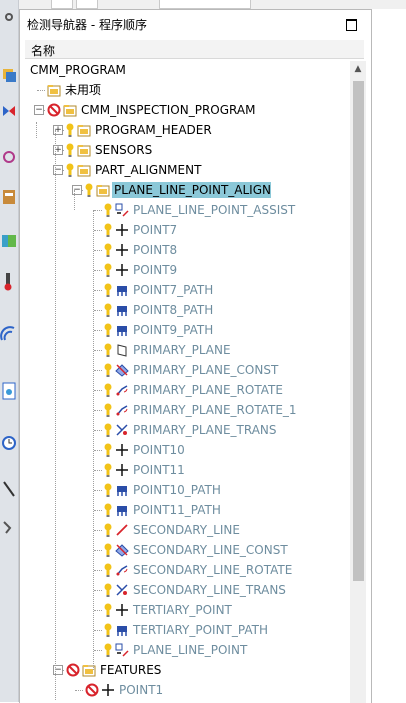  Describe the element at coordinates (186, 450) in the screenshot. I see `tree-row: POINT10` at that location.